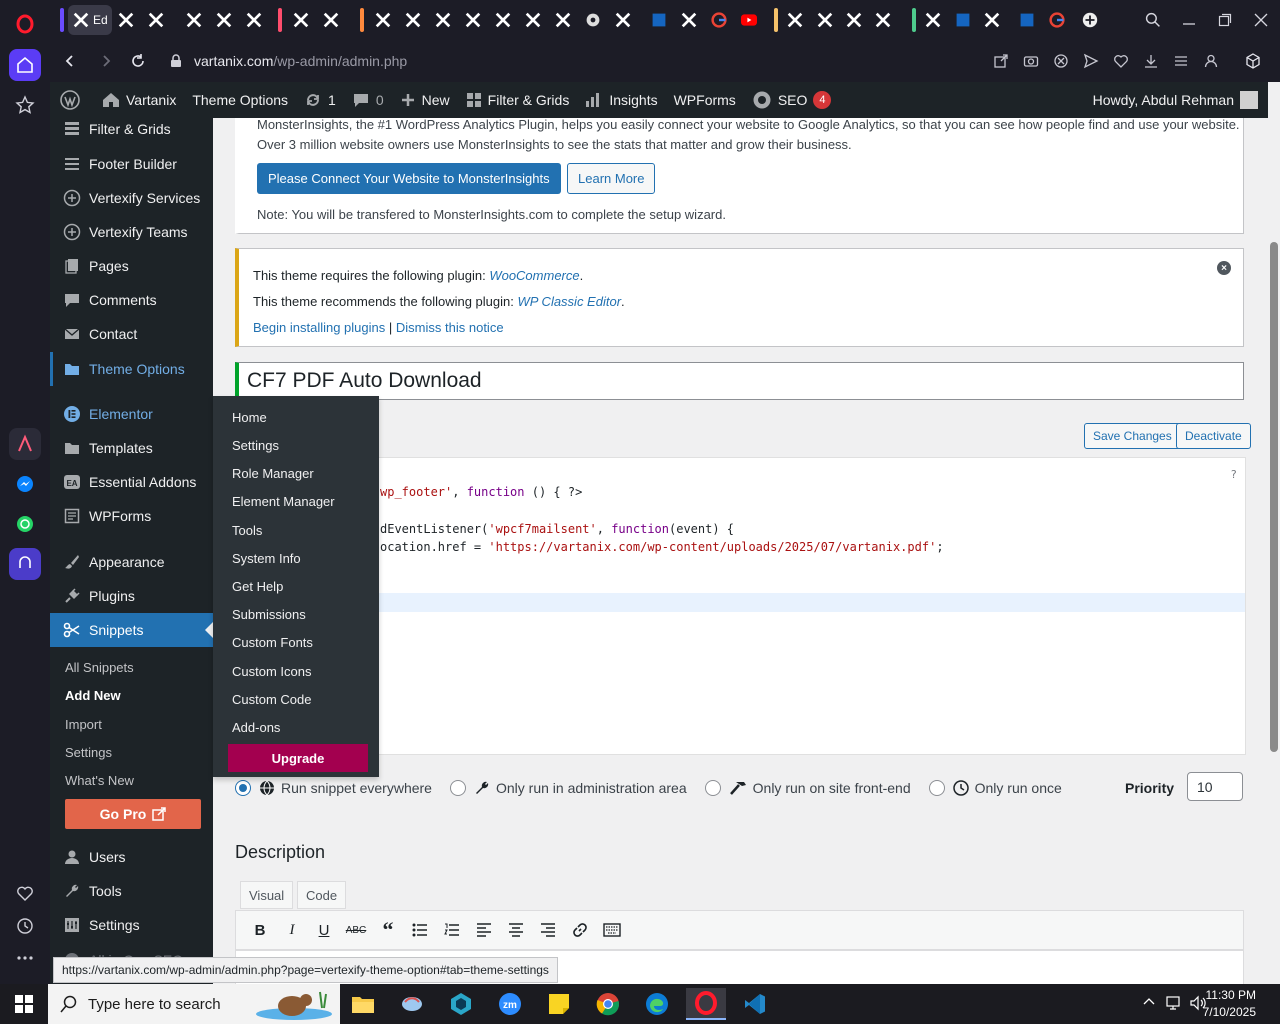 The height and width of the screenshot is (1024, 1280). Describe the element at coordinates (131, 414) in the screenshot. I see `menu-elementor: Elementor` at that location.